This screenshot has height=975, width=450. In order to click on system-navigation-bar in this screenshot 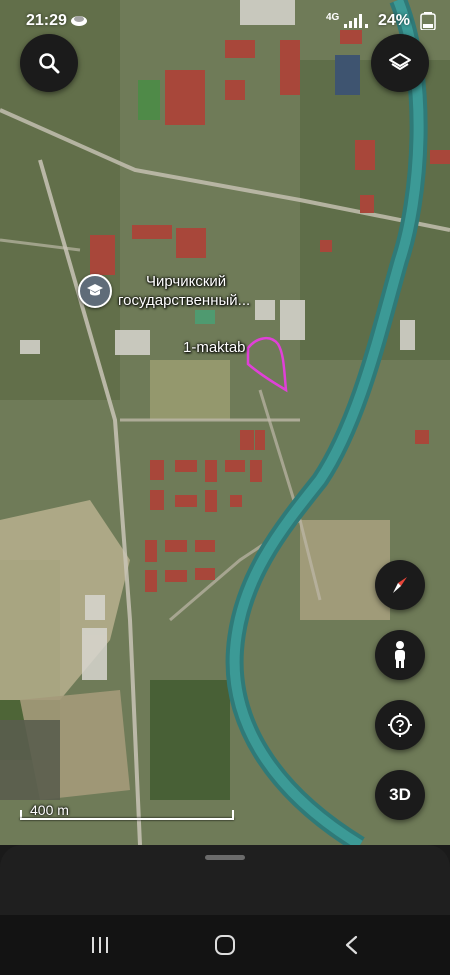, I will do `click(225, 945)`.